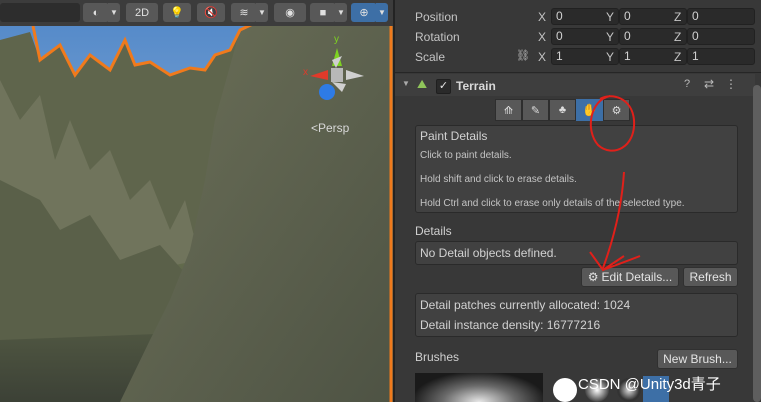 The height and width of the screenshot is (402, 761). What do you see at coordinates (709, 84) in the screenshot?
I see `preset-icon: ⇄` at bounding box center [709, 84].